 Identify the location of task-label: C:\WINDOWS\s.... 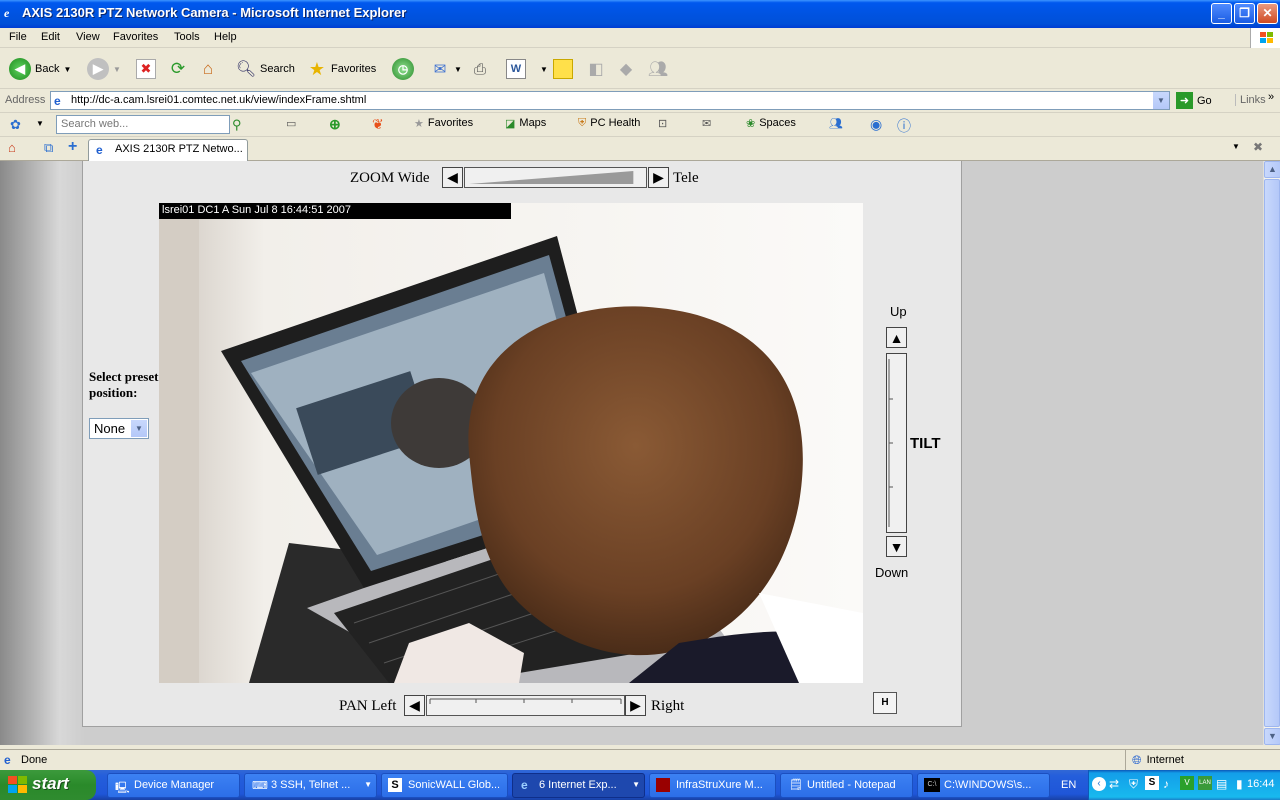
(988, 785).